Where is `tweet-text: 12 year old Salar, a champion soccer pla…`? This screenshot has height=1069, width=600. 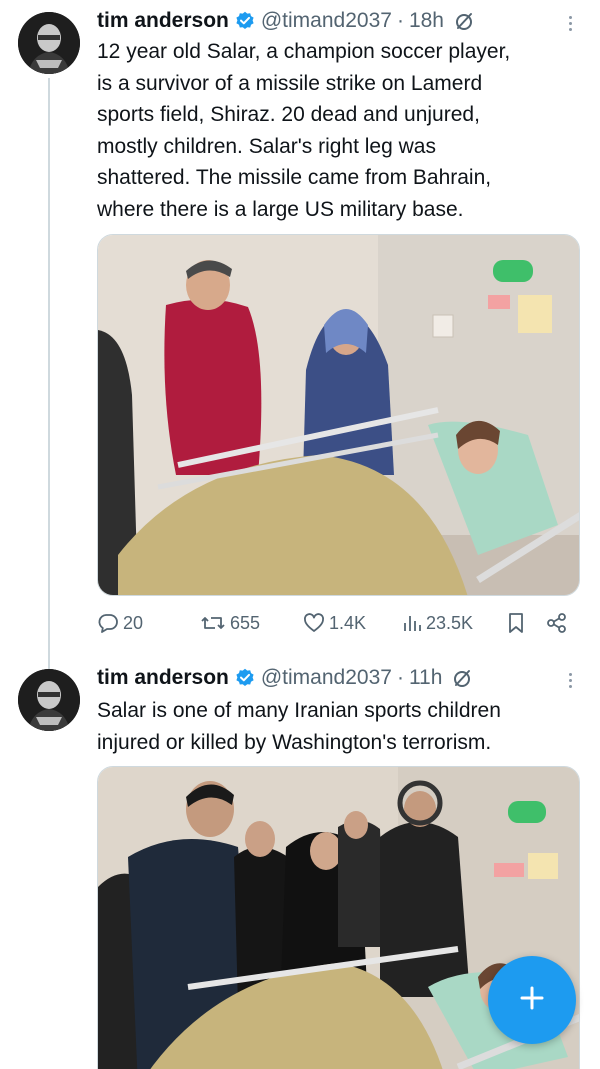 tweet-text: 12 year old Salar, a champion soccer pla… is located at coordinates (337, 130).